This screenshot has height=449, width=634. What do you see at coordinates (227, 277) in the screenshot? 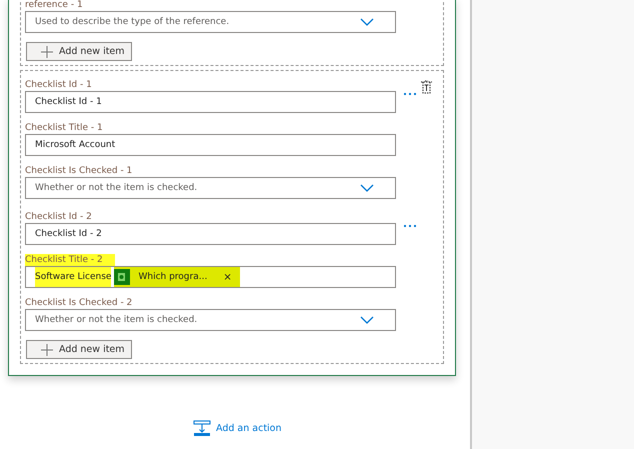
I see `remove-token-button: ×` at bounding box center [227, 277].